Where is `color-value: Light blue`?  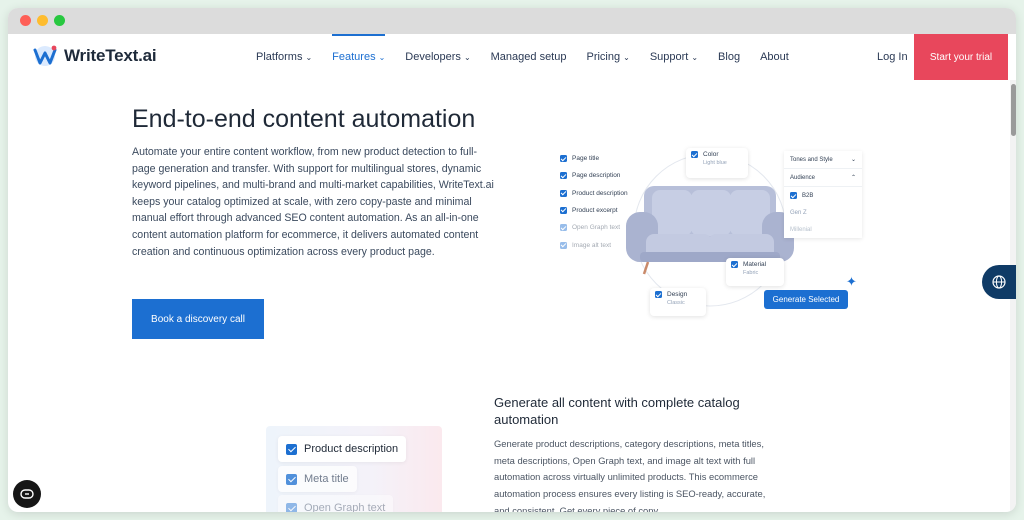 color-value: Light blue is located at coordinates (715, 163).